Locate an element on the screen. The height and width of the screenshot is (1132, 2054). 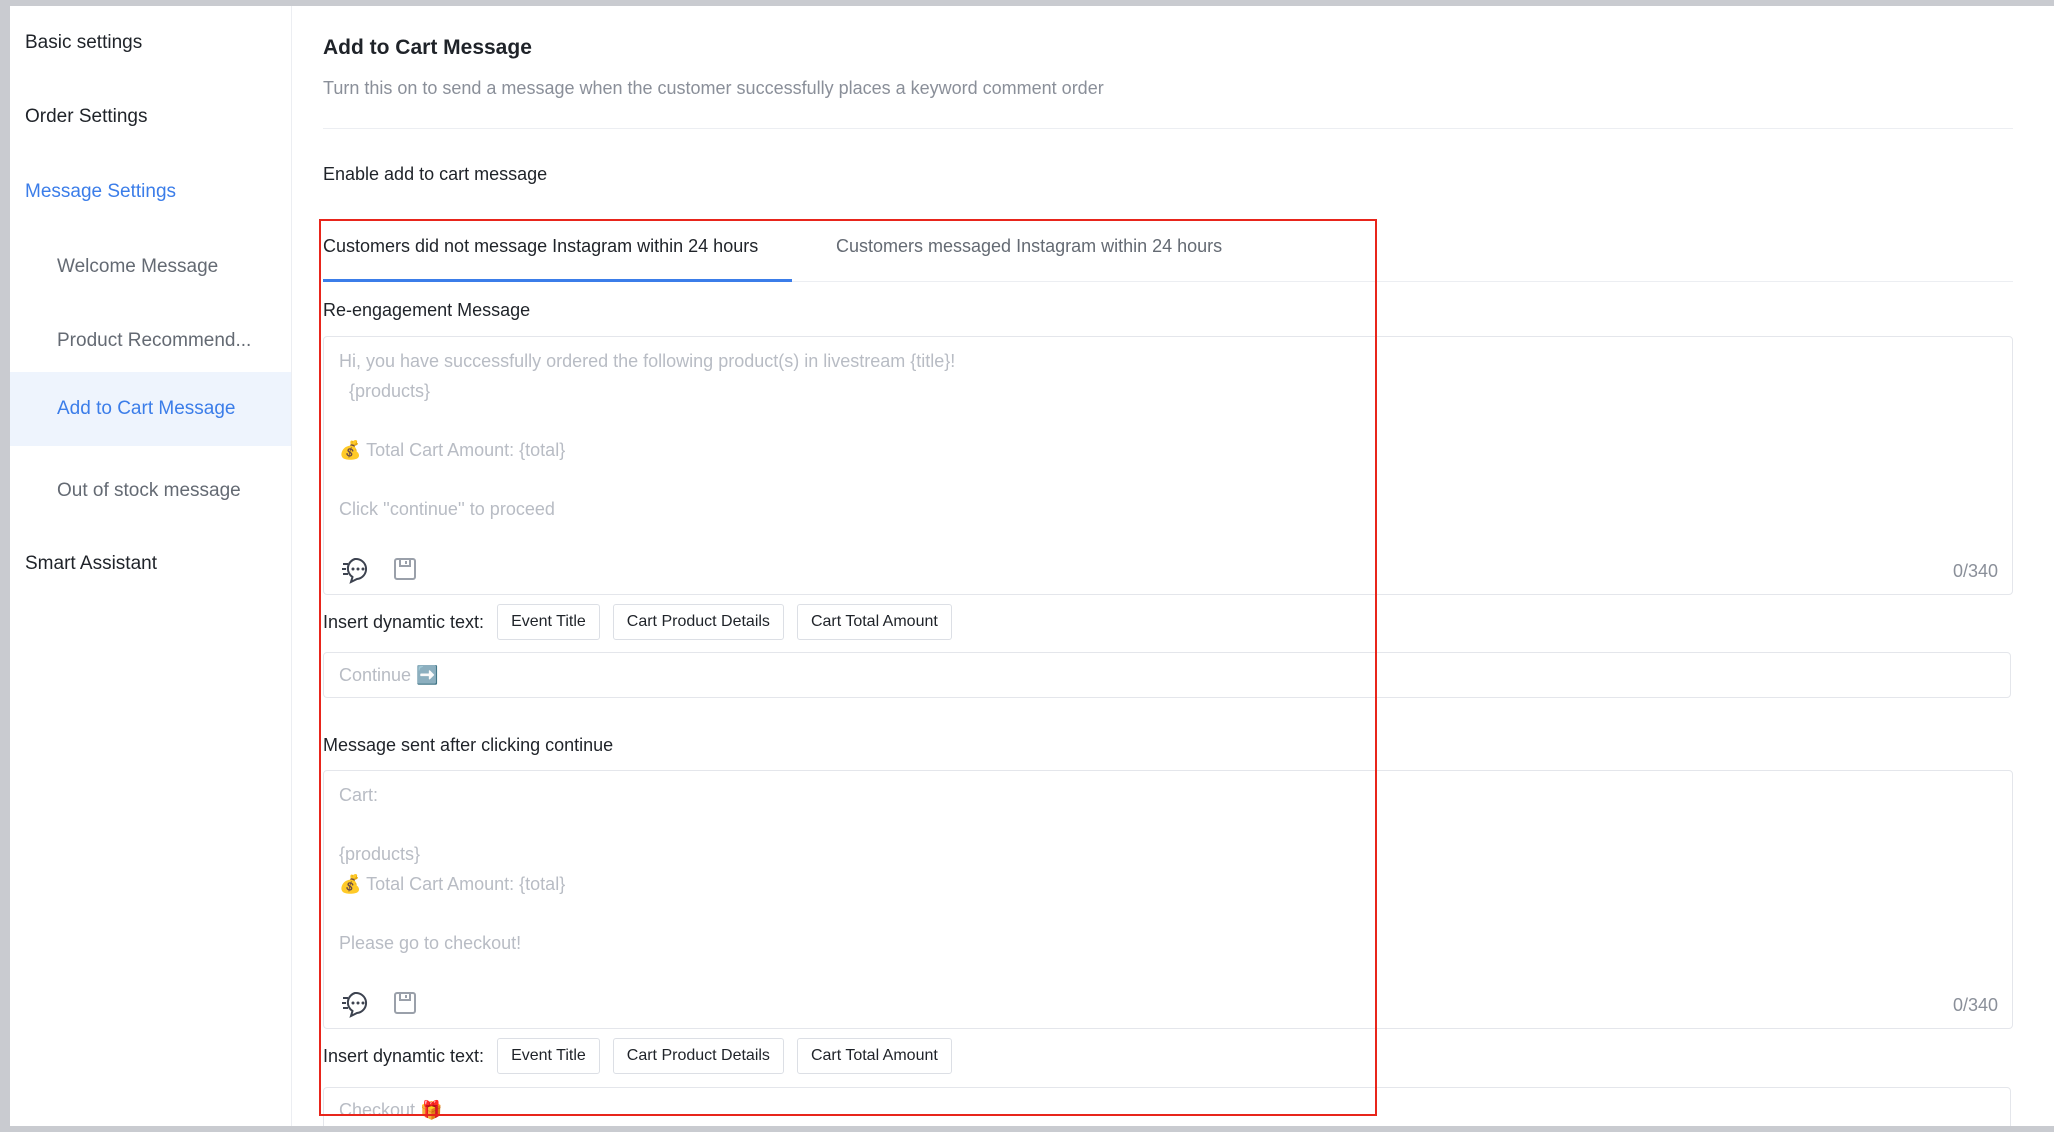
sidebar-item-order-settings: Order Settings is located at coordinates (150, 117).